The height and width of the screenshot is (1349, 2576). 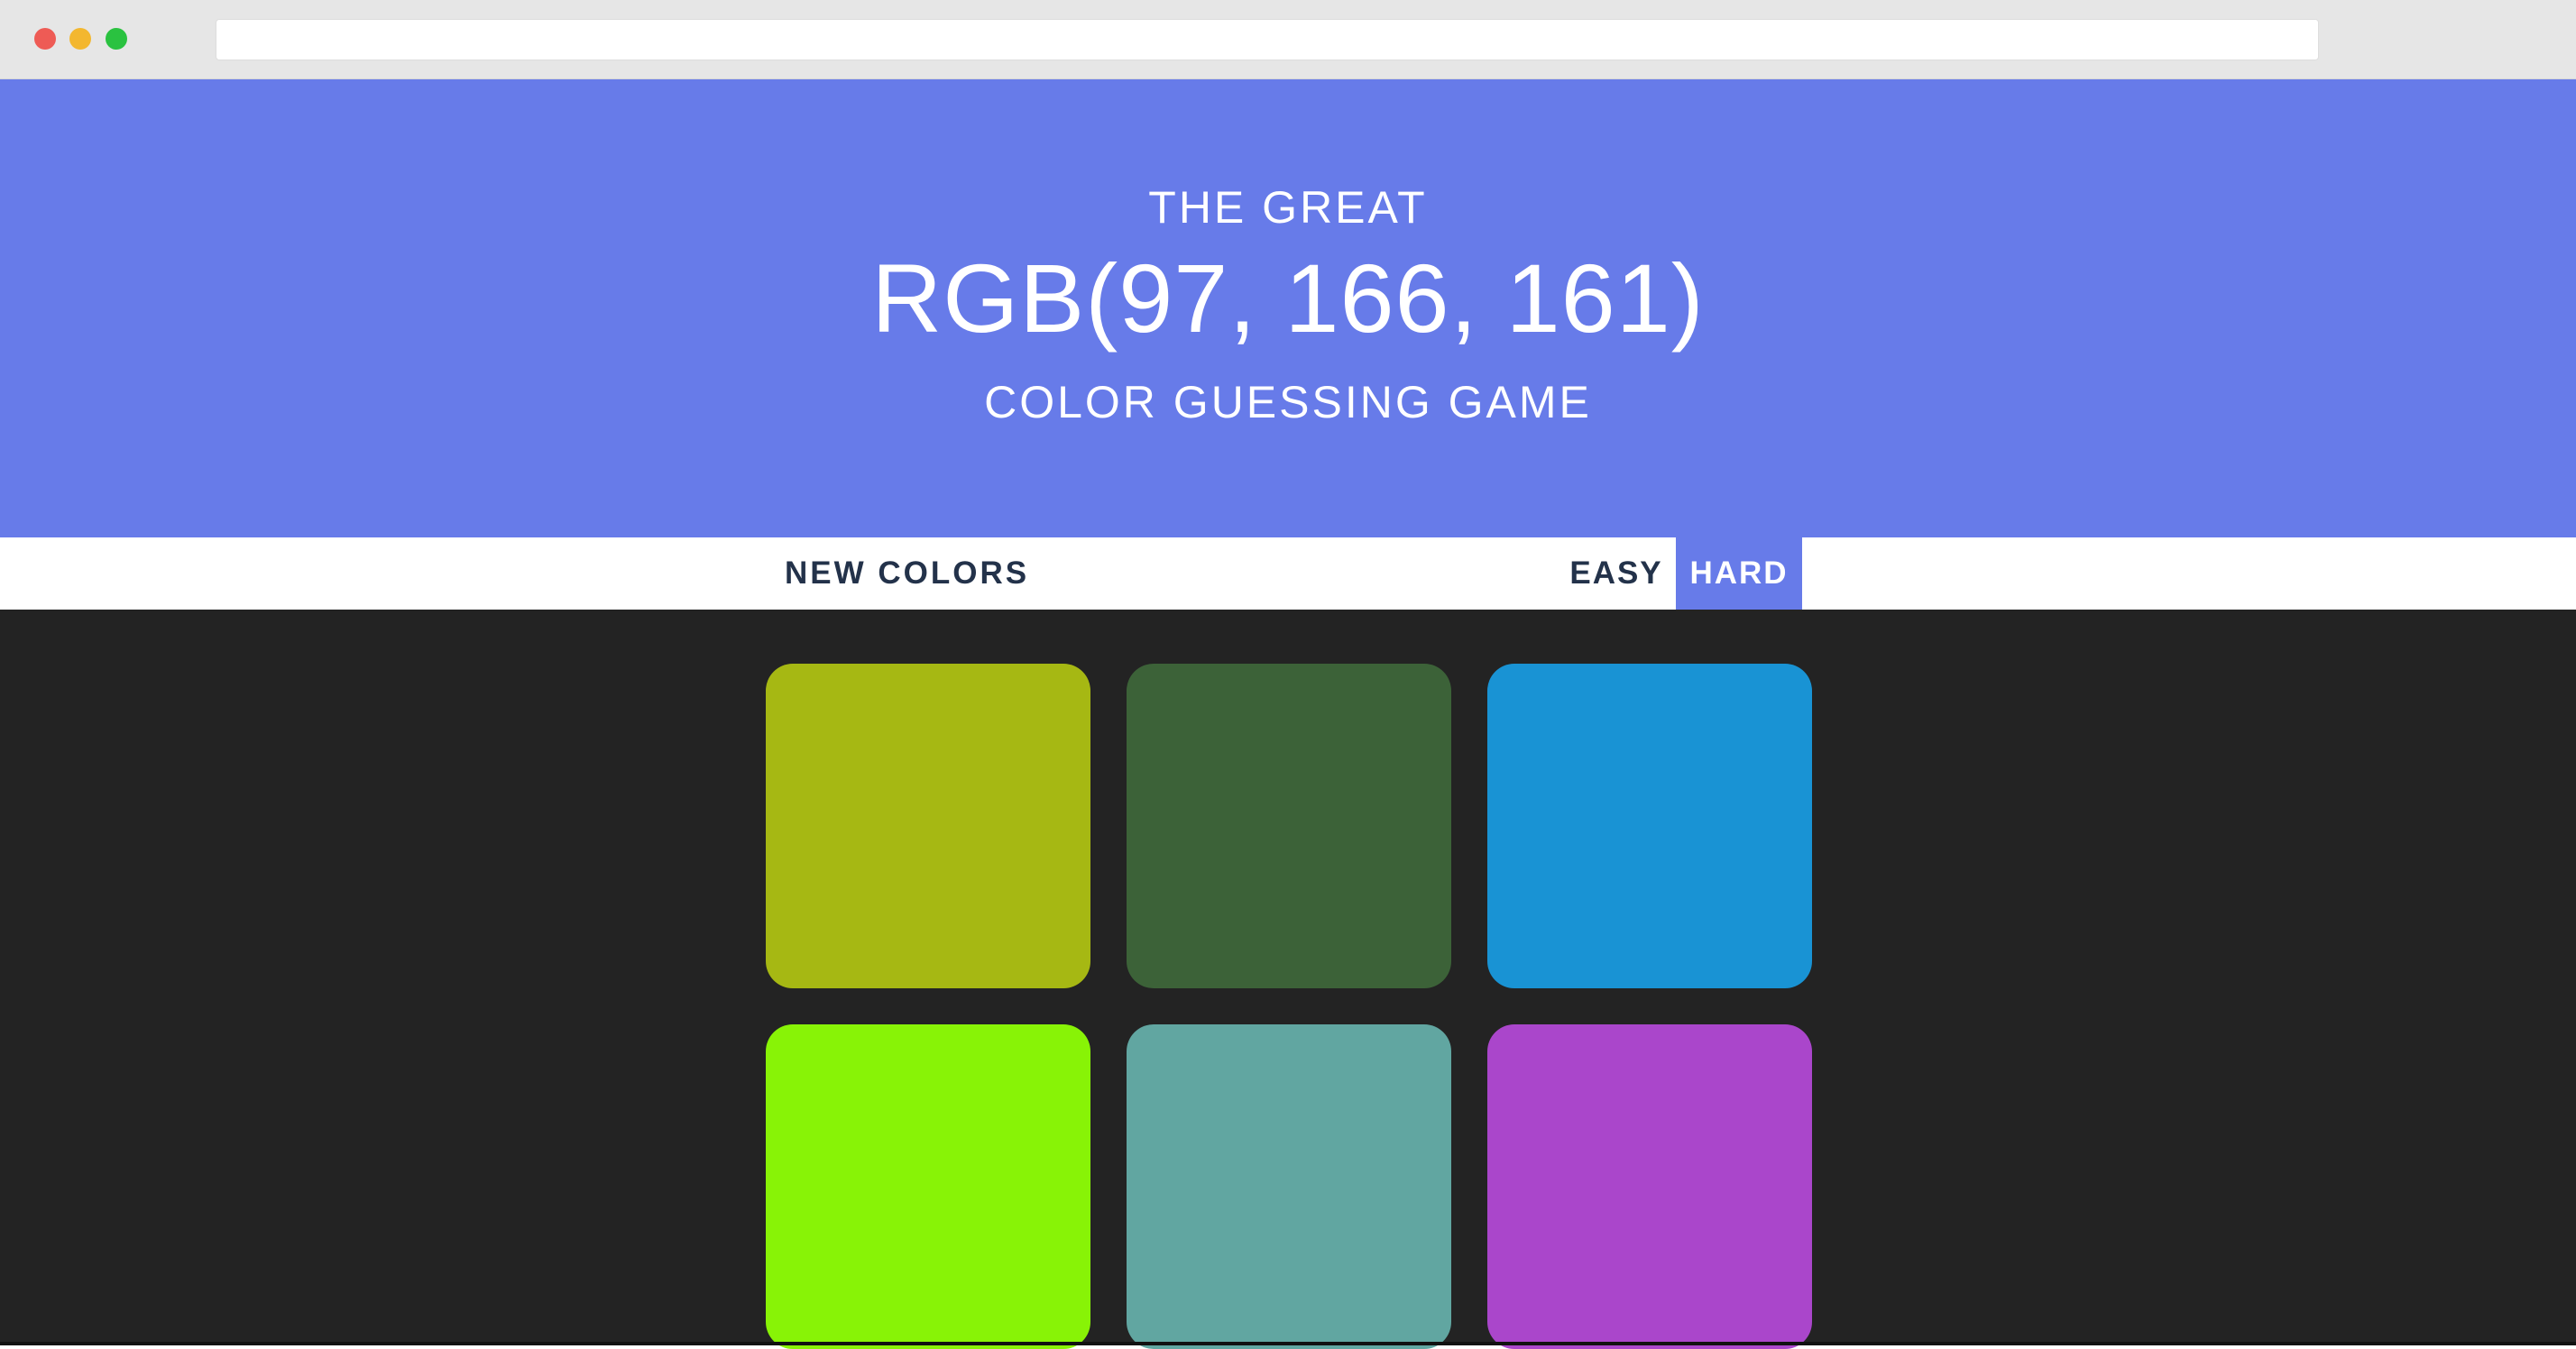 What do you see at coordinates (1288, 208) in the screenshot?
I see `title-line-1: THE GREAT` at bounding box center [1288, 208].